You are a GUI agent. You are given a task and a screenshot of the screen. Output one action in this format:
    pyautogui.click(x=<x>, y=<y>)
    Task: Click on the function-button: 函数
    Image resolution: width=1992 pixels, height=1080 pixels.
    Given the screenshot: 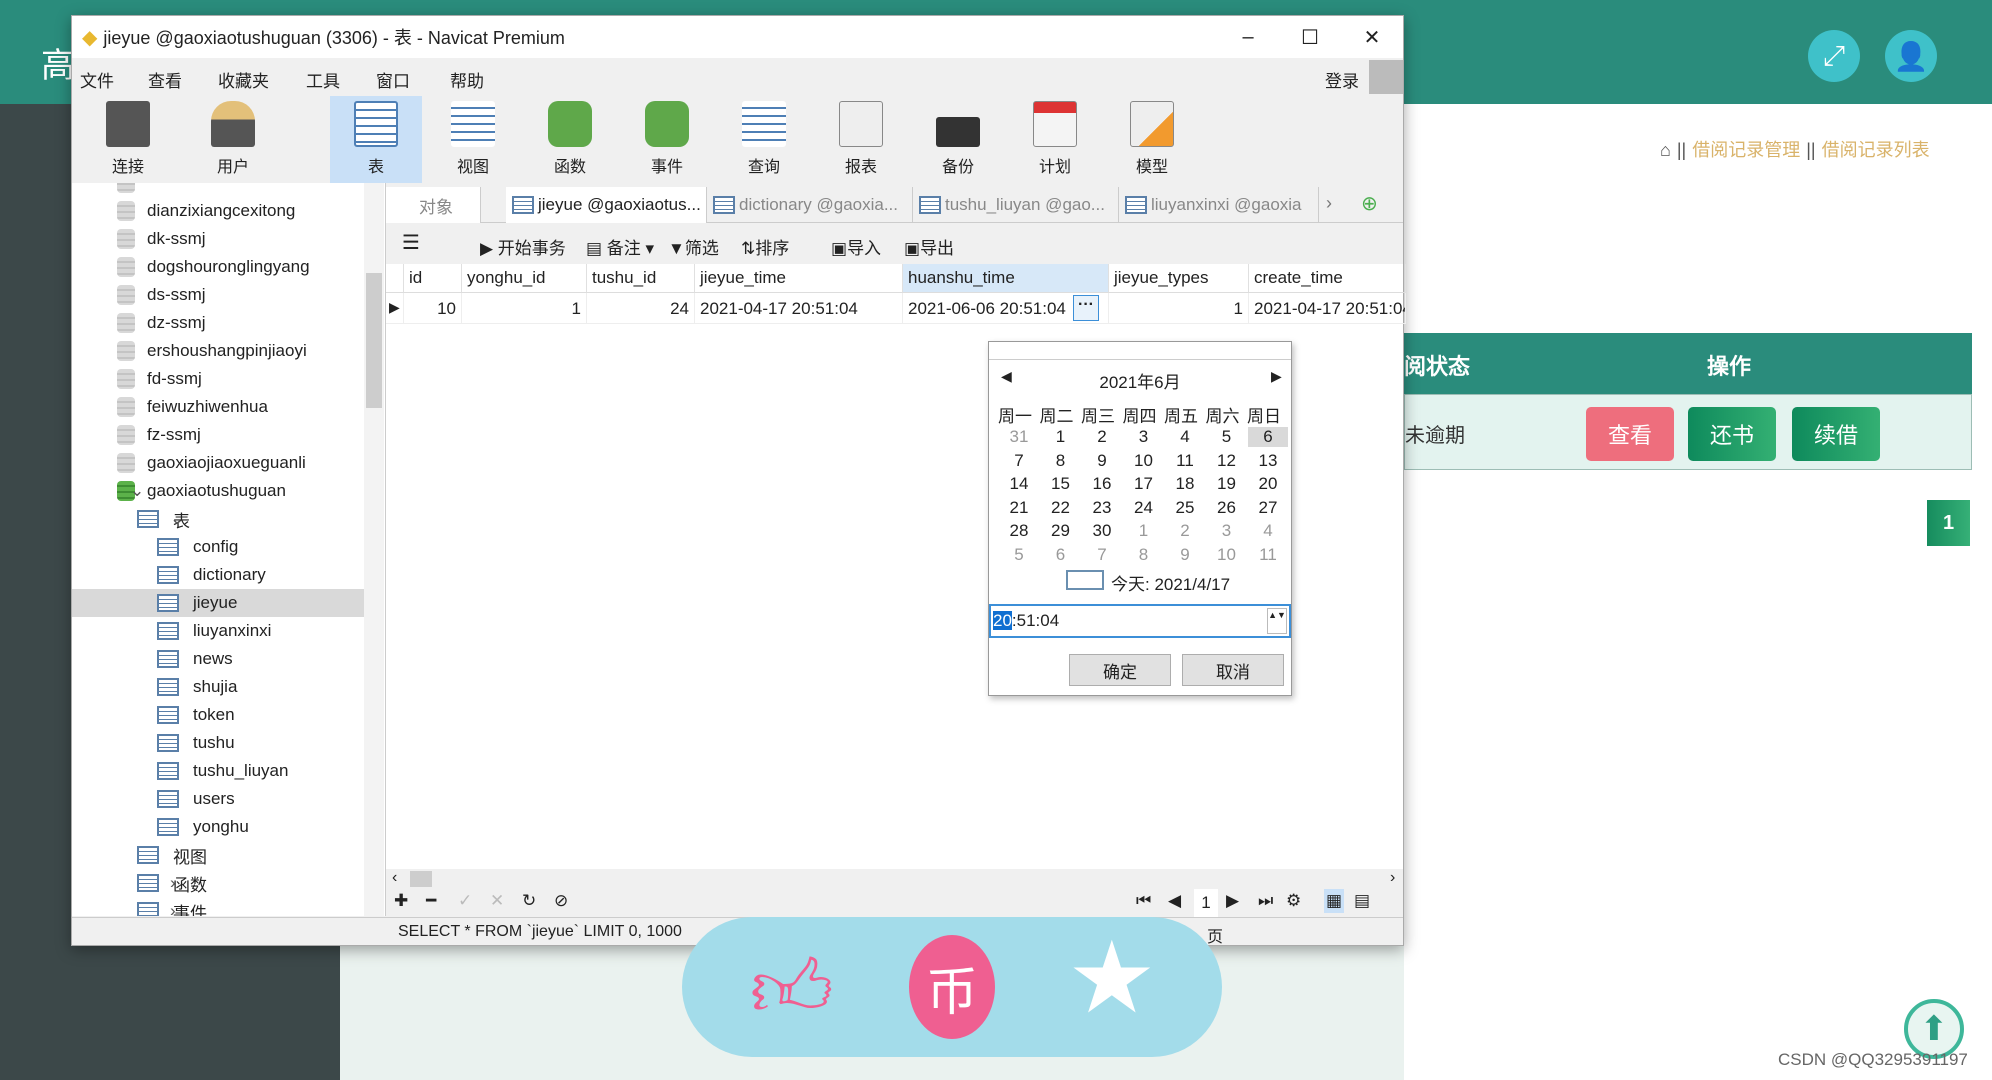 What is the action you would take?
    pyautogui.click(x=570, y=139)
    